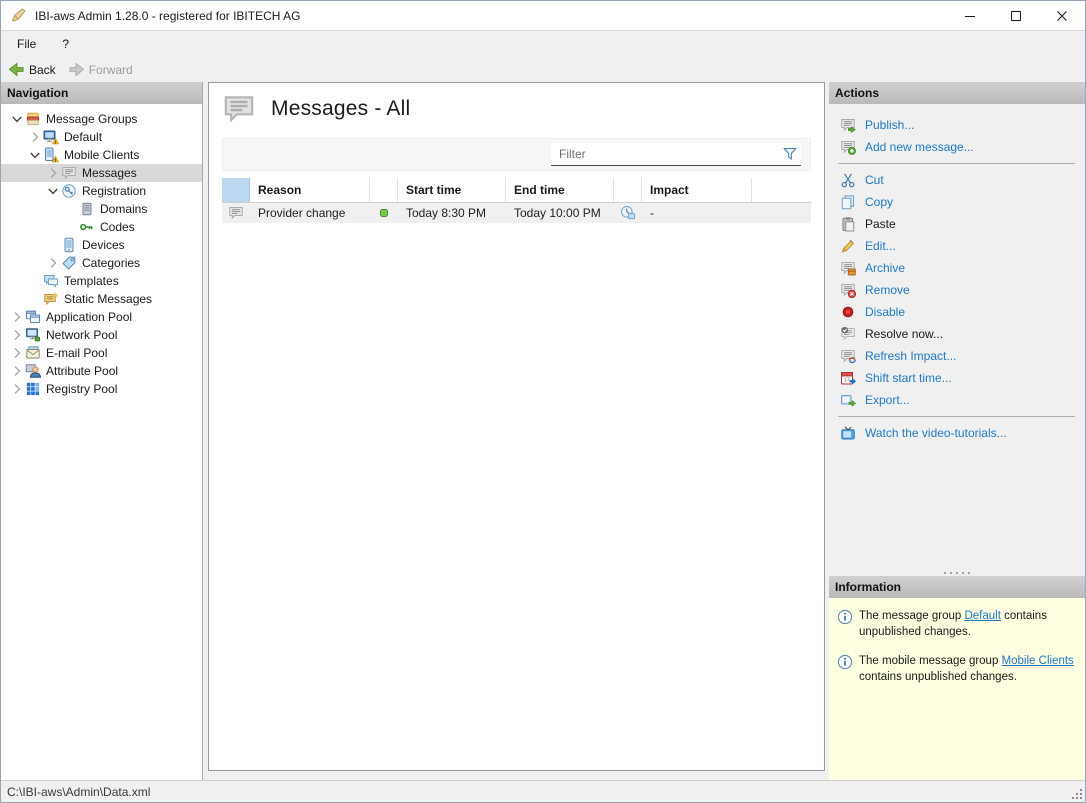  I want to click on action-label: Copy, so click(879, 202).